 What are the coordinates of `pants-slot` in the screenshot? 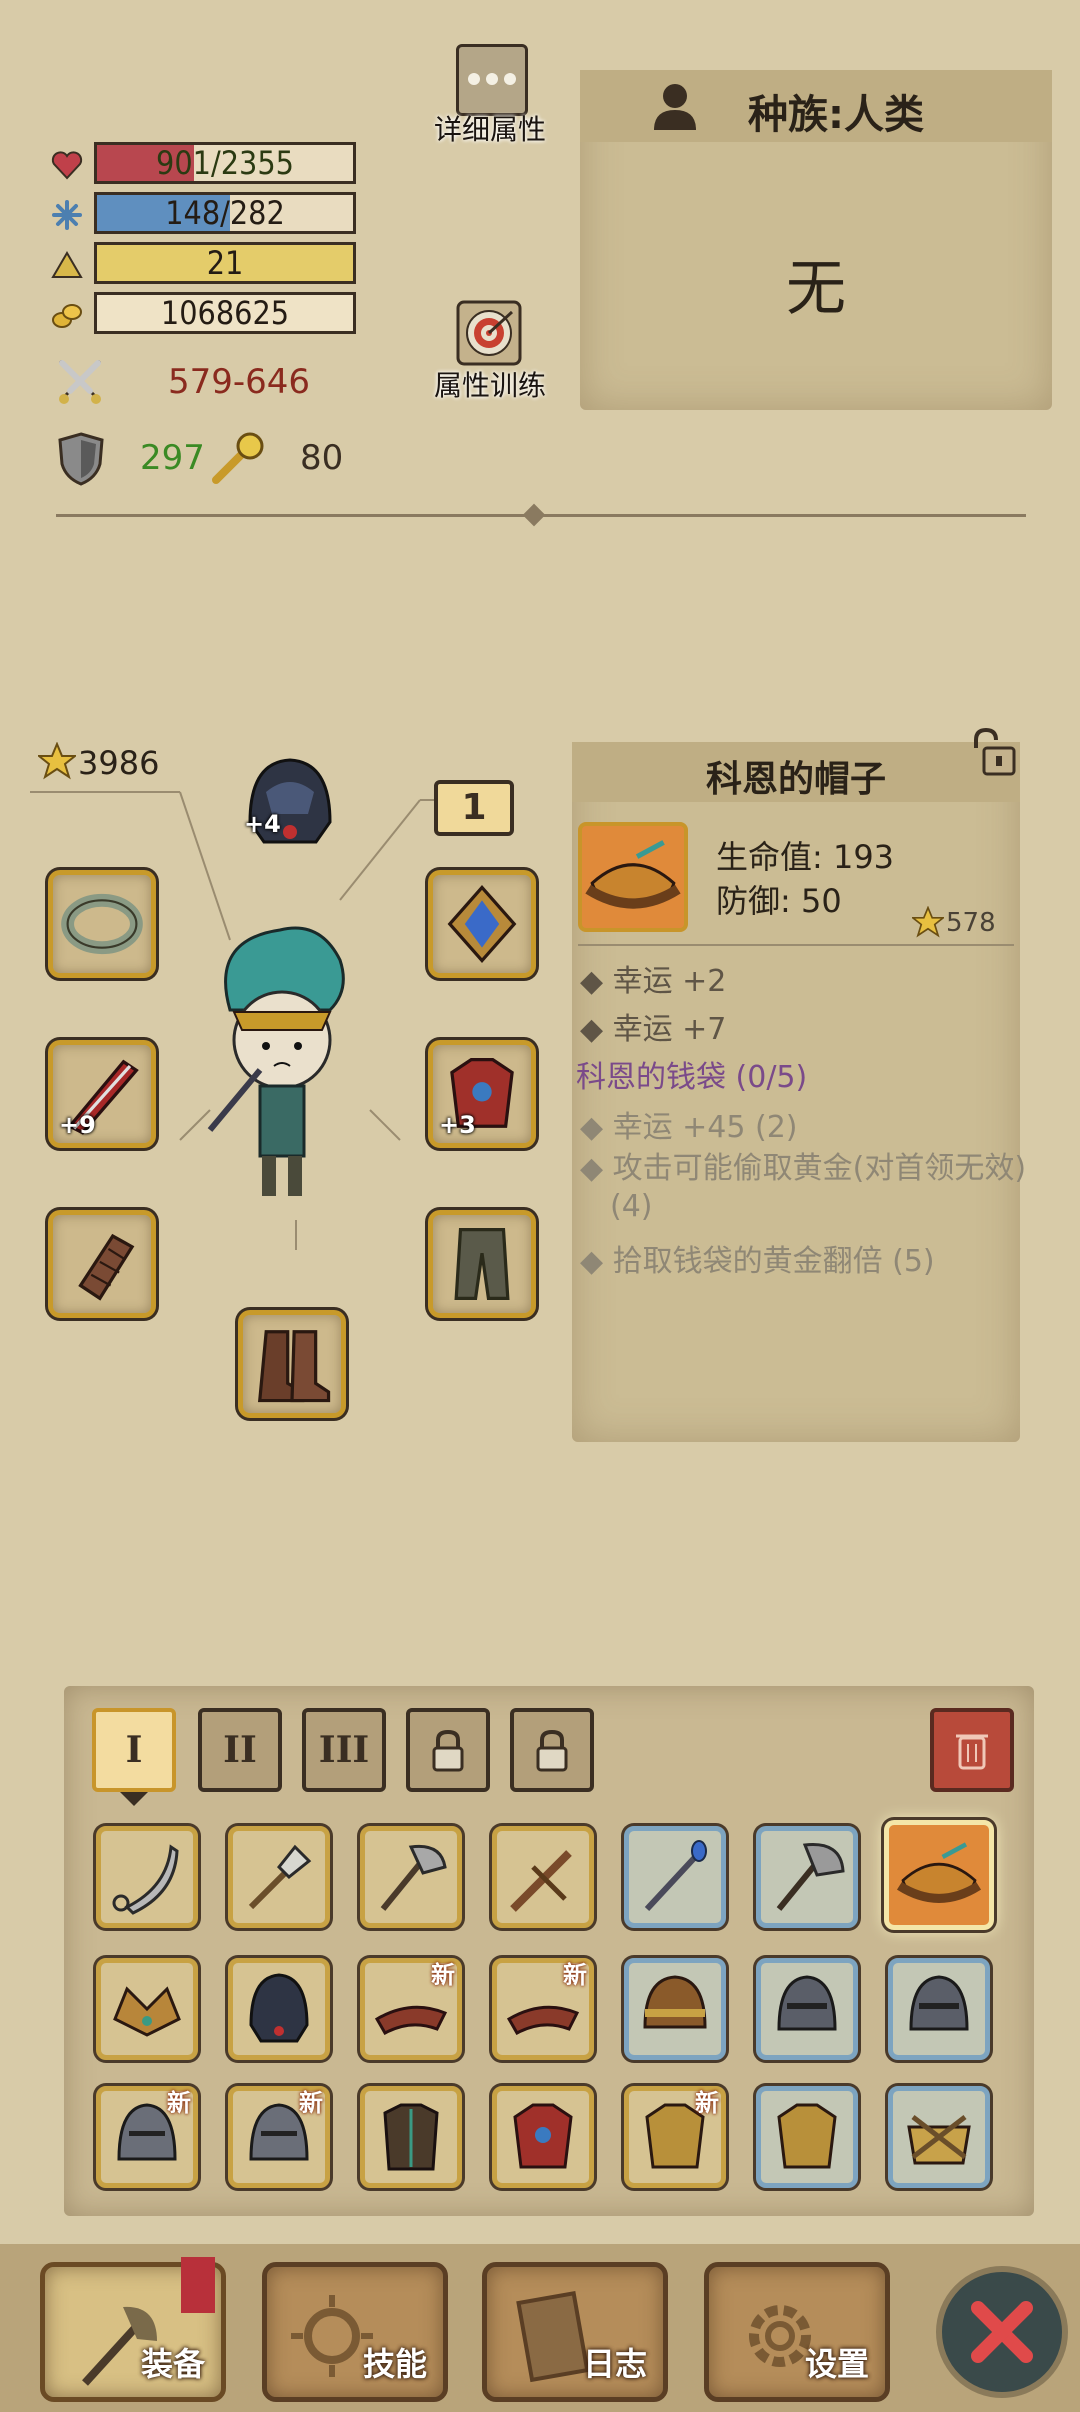 It's located at (482, 1264).